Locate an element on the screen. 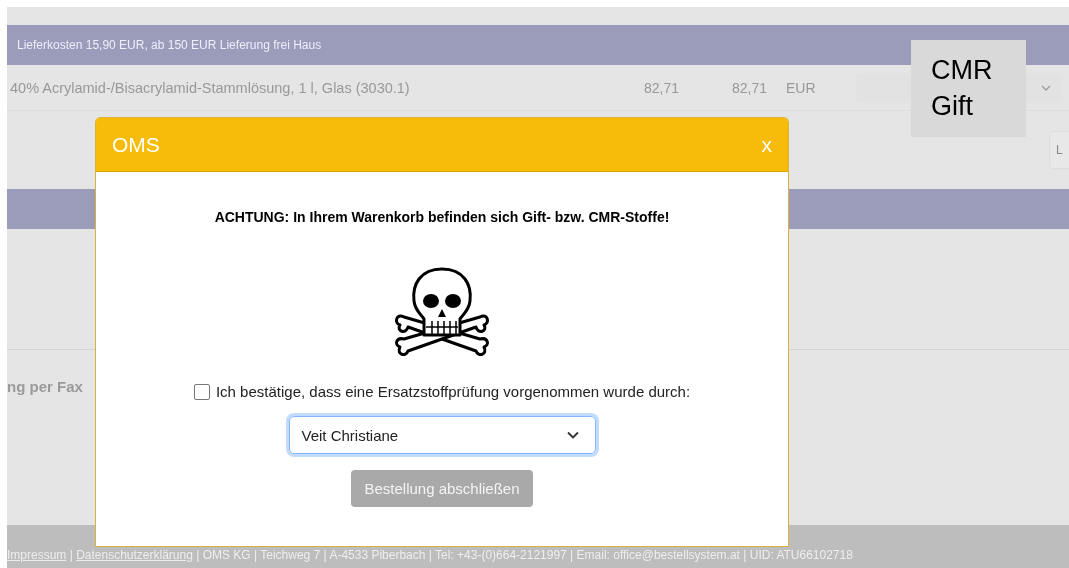  hazard-note-tooltip: CMR Gift is located at coordinates (968, 88).